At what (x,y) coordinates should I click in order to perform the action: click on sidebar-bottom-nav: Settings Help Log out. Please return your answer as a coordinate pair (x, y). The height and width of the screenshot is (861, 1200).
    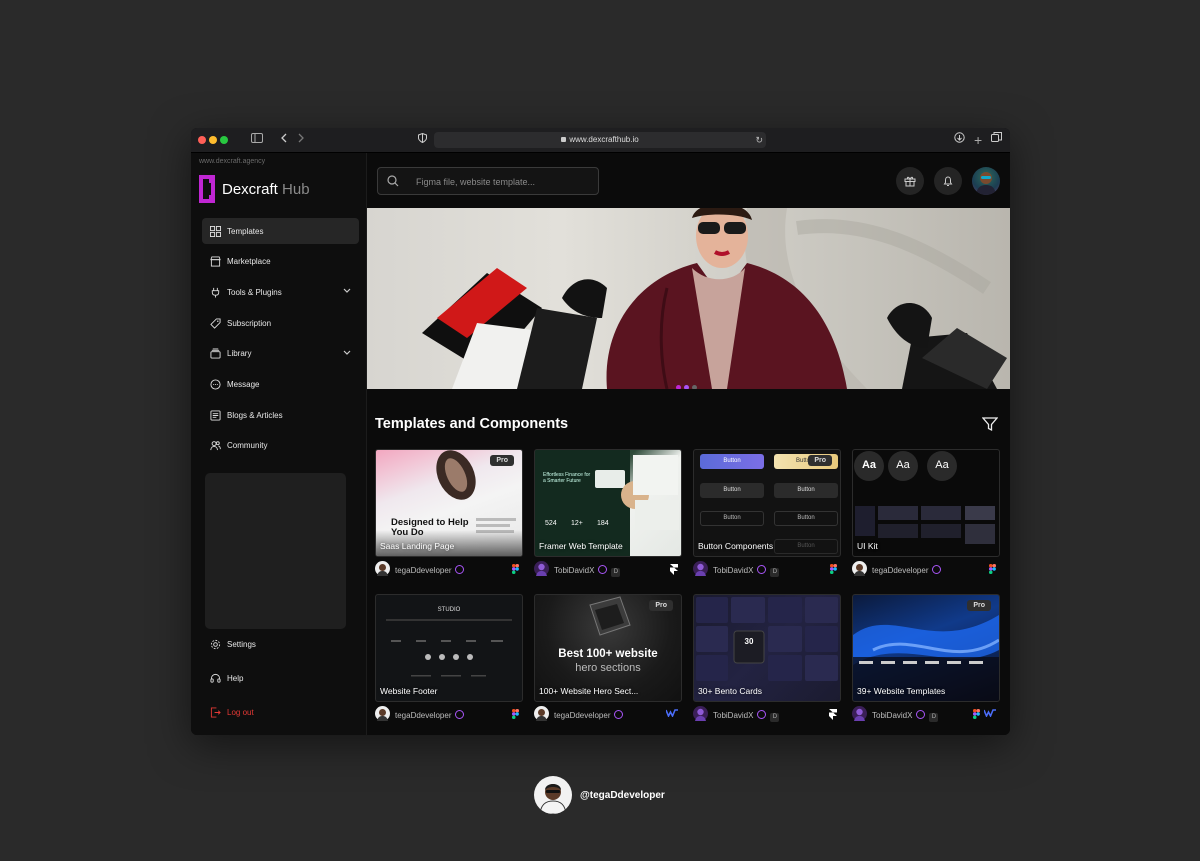
    Looking at the image, I should click on (280, 682).